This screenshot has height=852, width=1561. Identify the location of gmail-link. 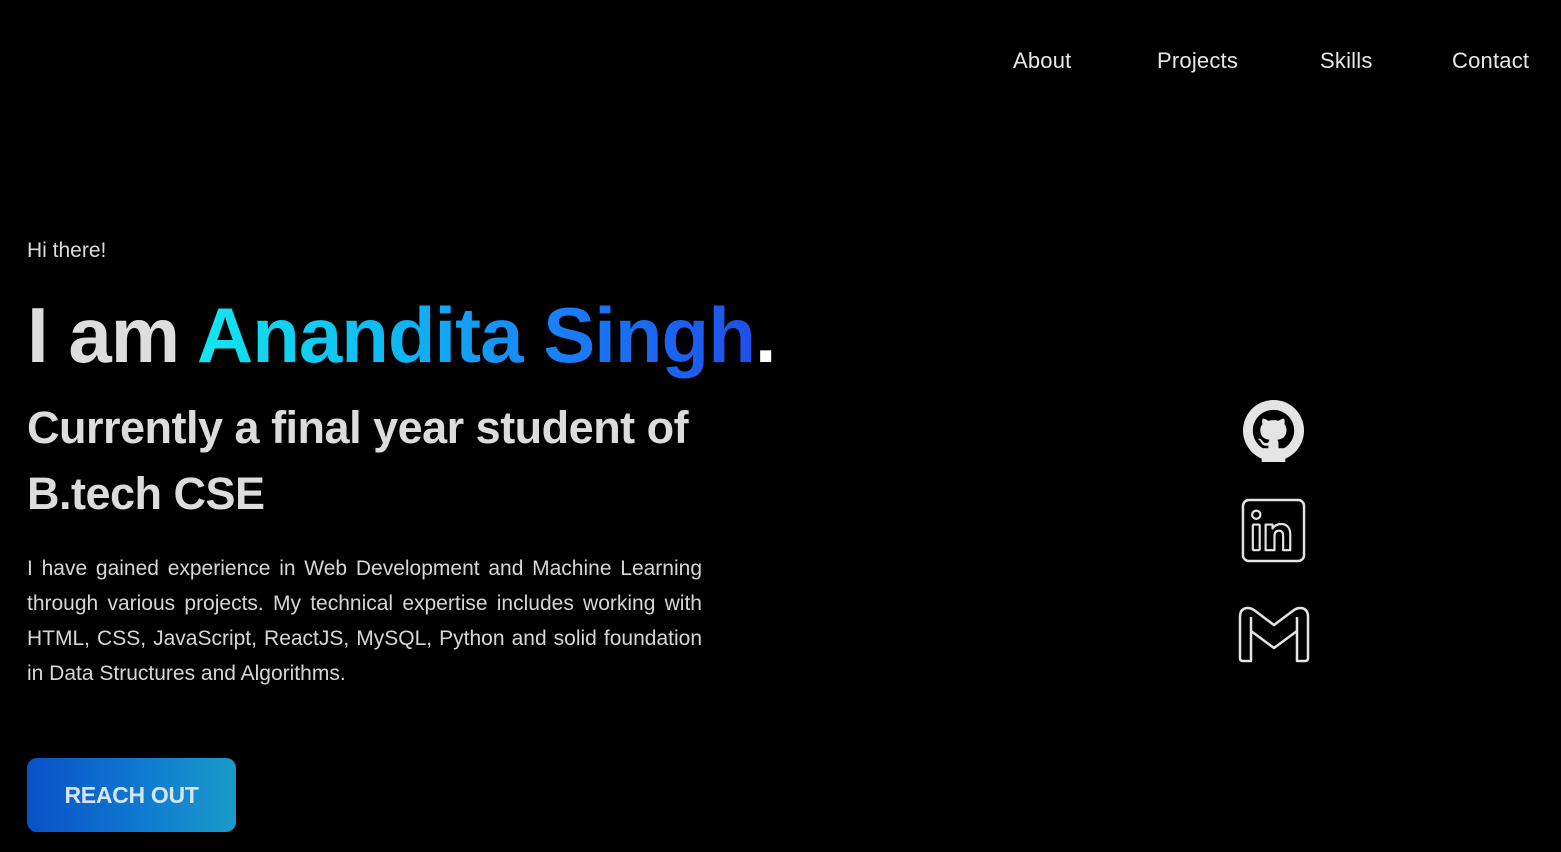
(1274, 633).